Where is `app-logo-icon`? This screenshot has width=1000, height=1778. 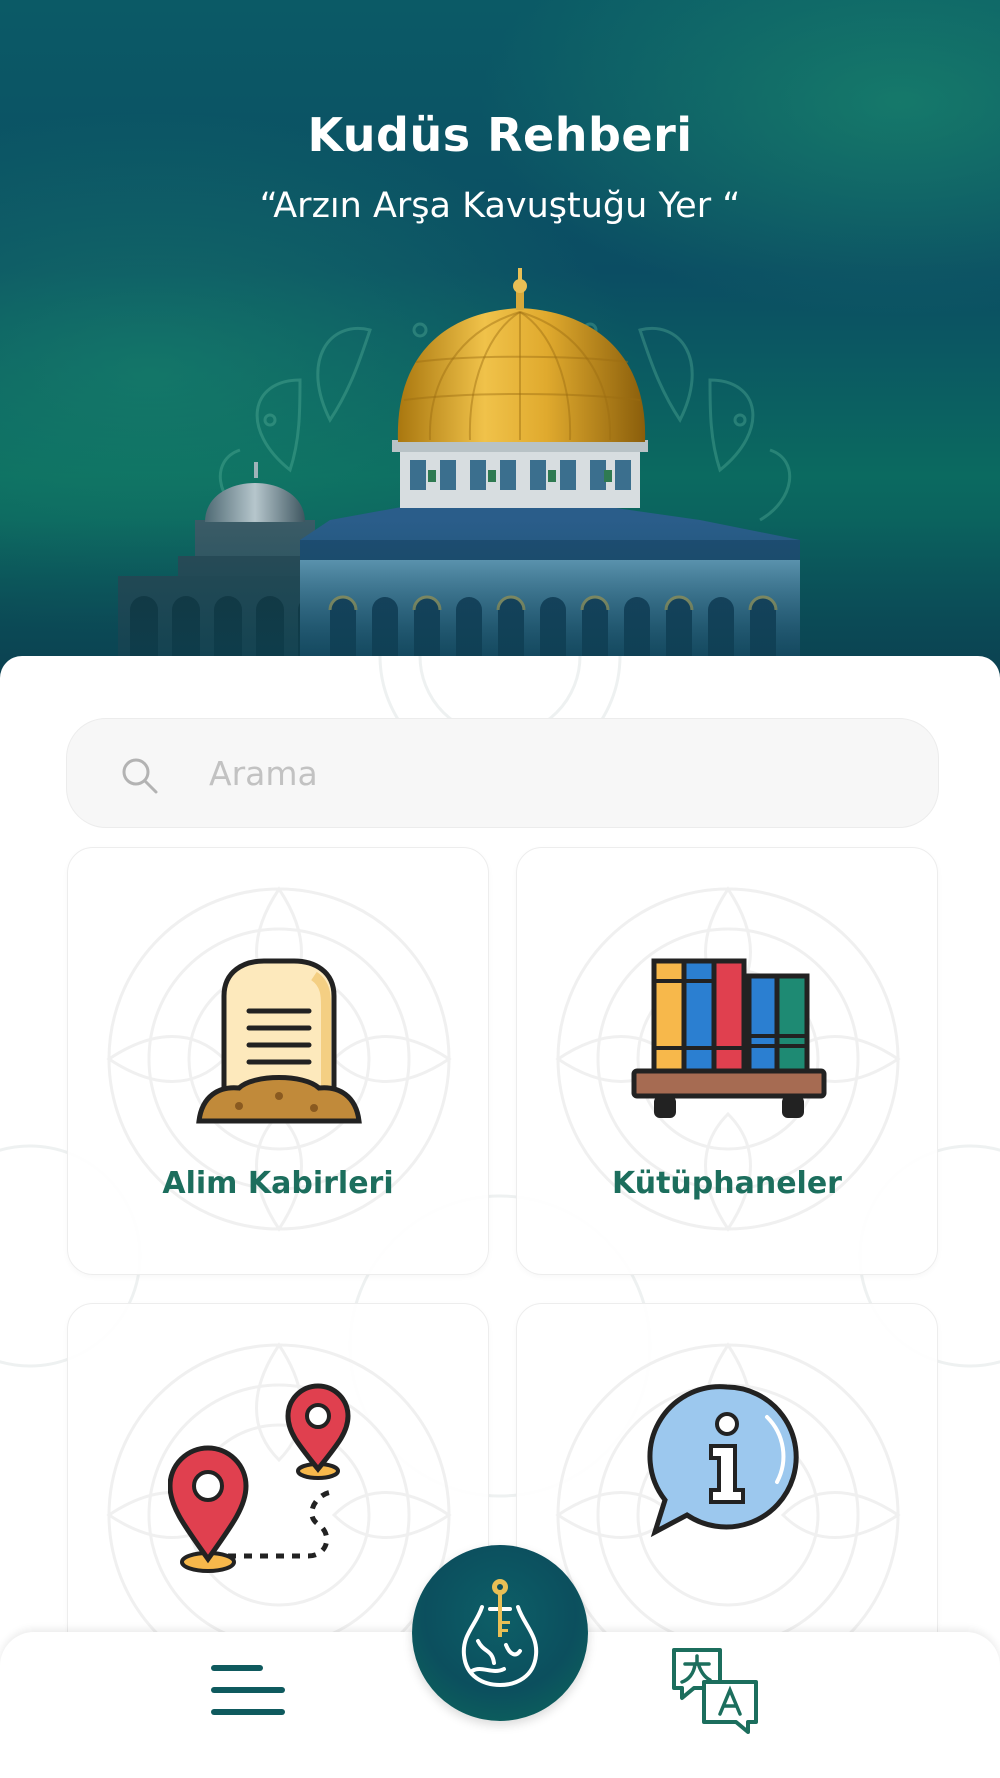 app-logo-icon is located at coordinates (500, 1633).